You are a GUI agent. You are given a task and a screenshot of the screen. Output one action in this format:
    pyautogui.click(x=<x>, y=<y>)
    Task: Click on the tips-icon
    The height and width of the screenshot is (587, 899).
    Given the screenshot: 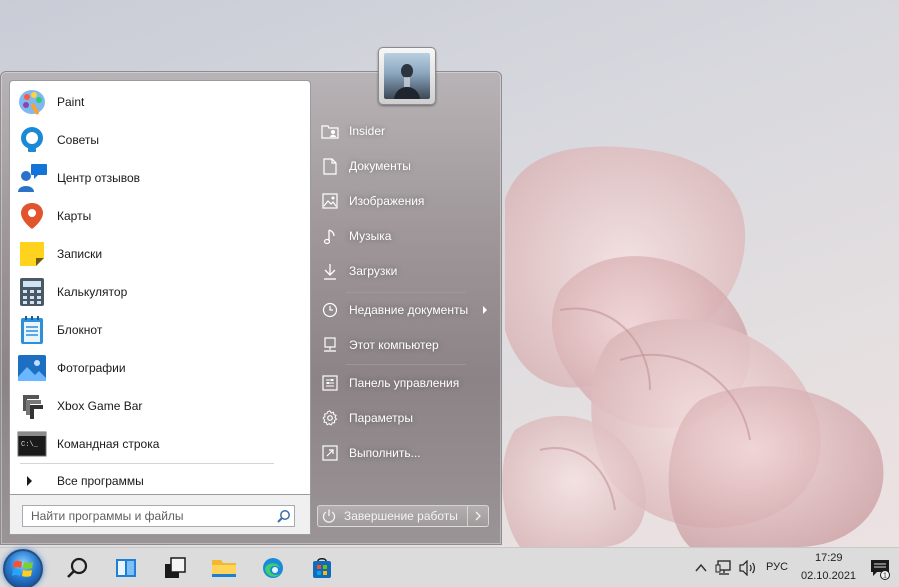 What is the action you would take?
    pyautogui.click(x=32, y=140)
    